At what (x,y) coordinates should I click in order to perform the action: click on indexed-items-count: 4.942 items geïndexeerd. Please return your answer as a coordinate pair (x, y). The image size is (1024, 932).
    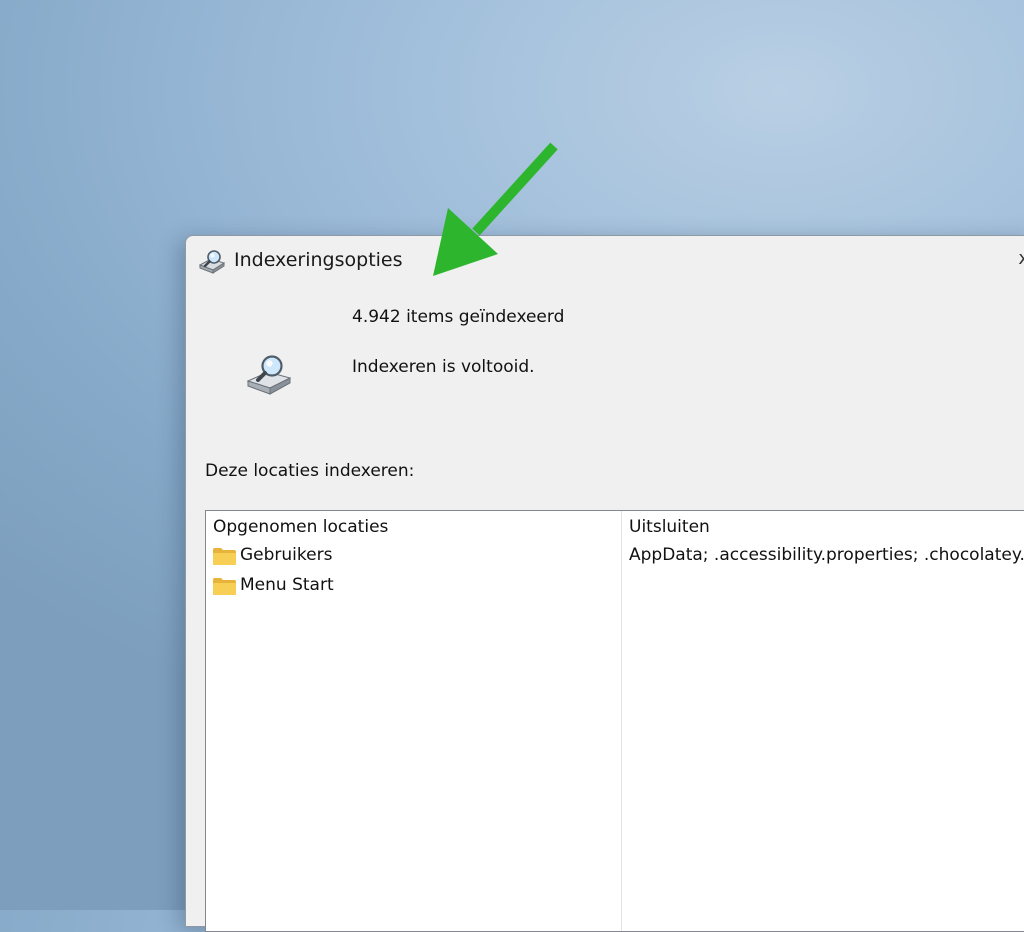
    Looking at the image, I should click on (458, 317).